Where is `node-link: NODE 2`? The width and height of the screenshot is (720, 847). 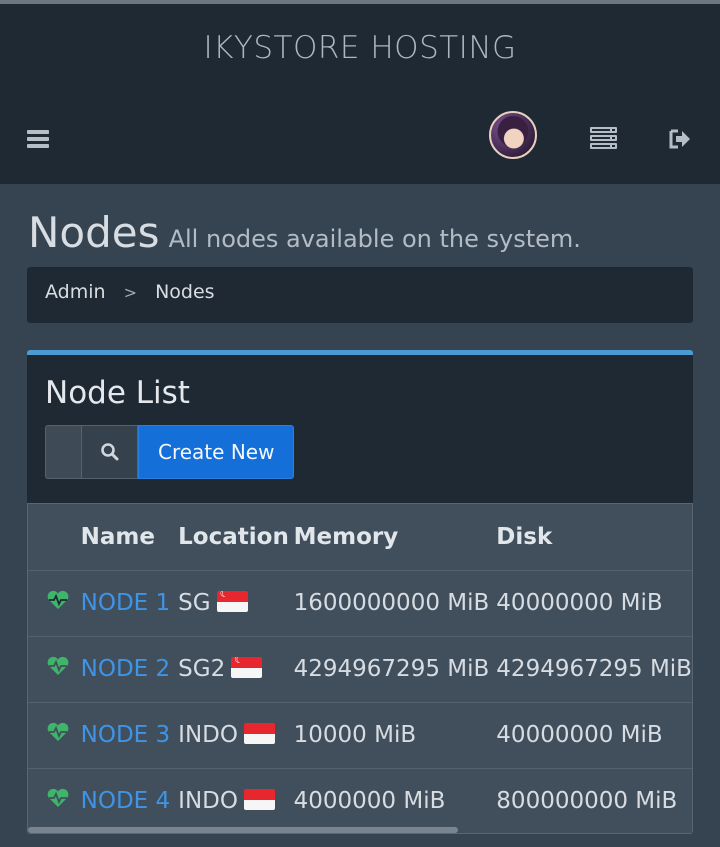 node-link: NODE 2 is located at coordinates (126, 669).